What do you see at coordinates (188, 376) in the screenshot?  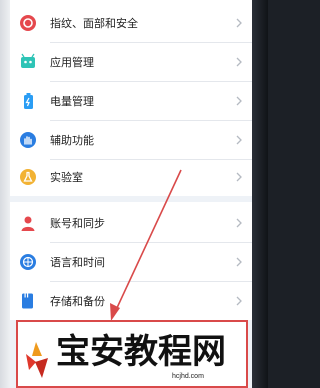 I see `watermark-site: hcjhd.com` at bounding box center [188, 376].